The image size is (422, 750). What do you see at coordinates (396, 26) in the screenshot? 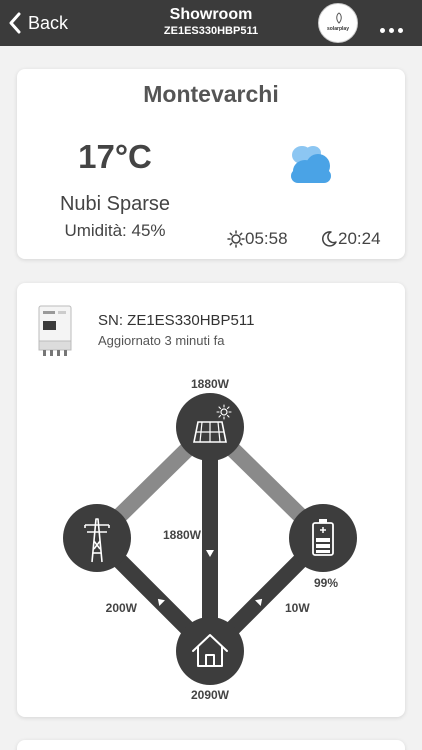
I see `more-menu-button` at bounding box center [396, 26].